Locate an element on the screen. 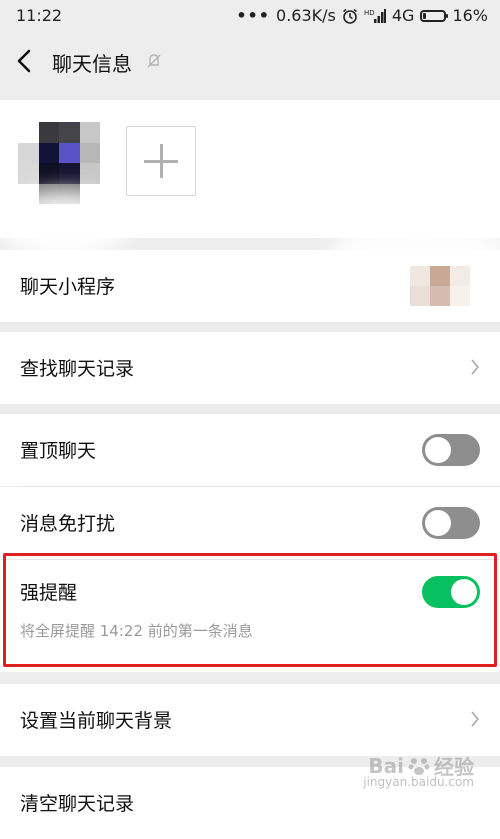  pin-chat-toggle is located at coordinates (451, 450).